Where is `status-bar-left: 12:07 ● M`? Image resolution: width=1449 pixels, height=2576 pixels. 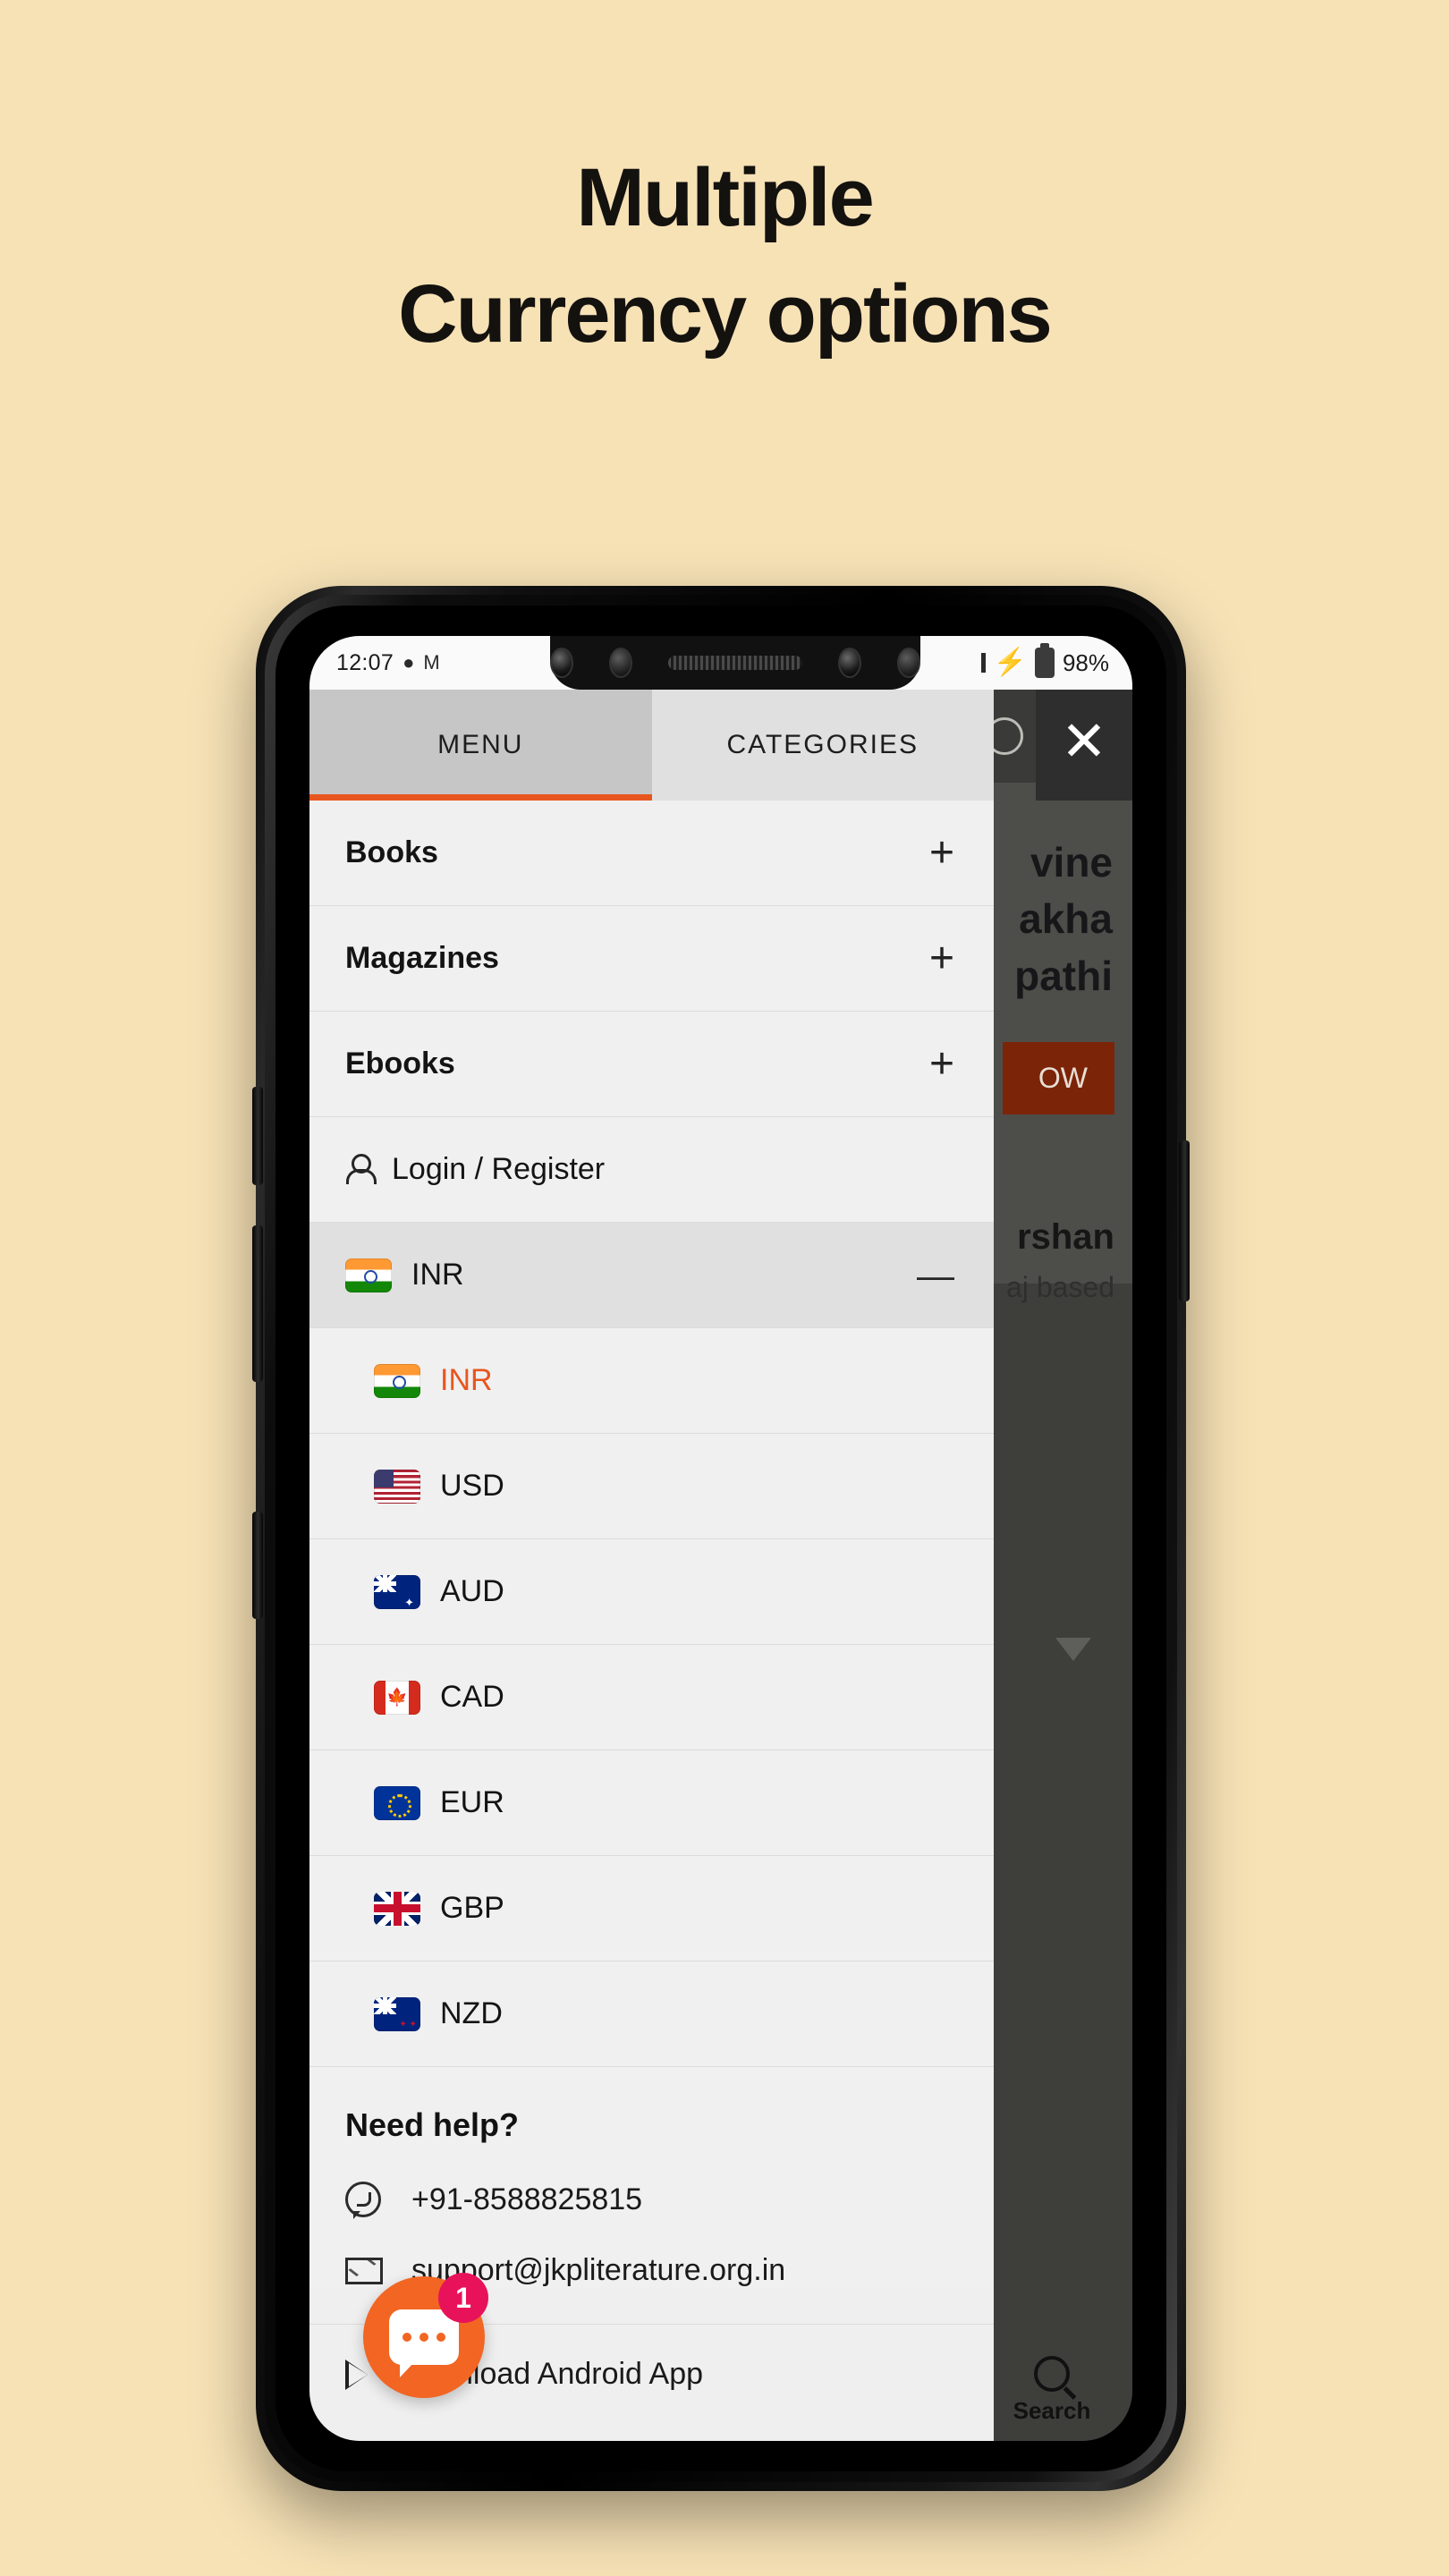
status-bar-left: 12:07 ● M is located at coordinates (429, 663).